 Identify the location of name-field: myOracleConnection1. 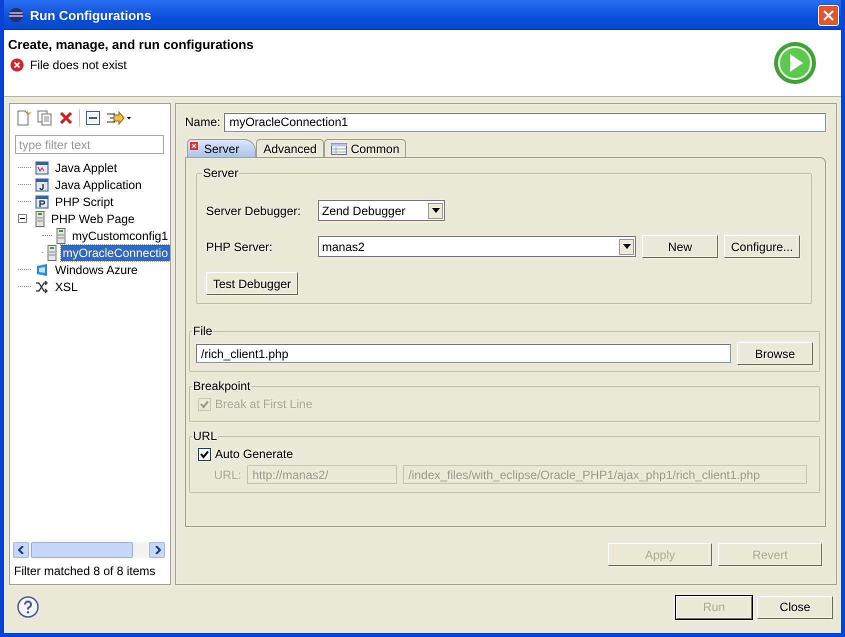
(525, 122).